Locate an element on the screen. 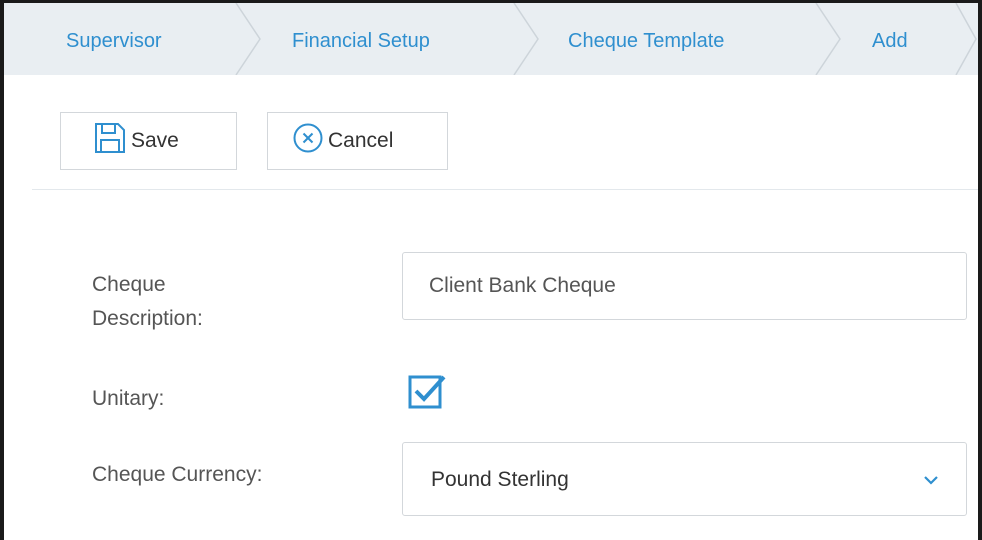  description-label: Cheque Description: is located at coordinates (147, 302).